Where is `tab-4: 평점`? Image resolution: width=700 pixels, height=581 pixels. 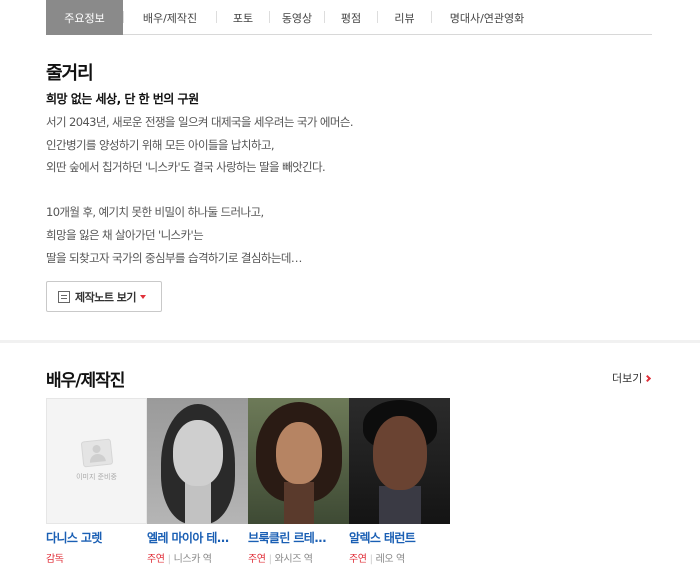 tab-4: 평점 is located at coordinates (351, 17).